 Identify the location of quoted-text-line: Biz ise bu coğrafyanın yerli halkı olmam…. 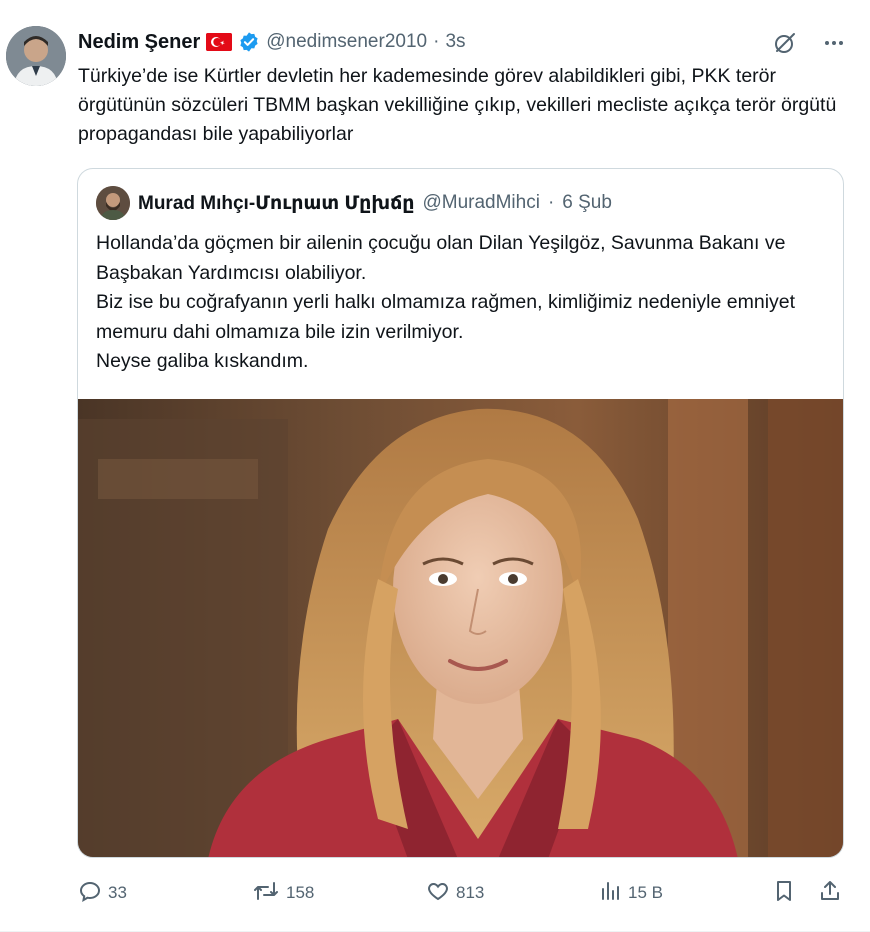
(446, 317).